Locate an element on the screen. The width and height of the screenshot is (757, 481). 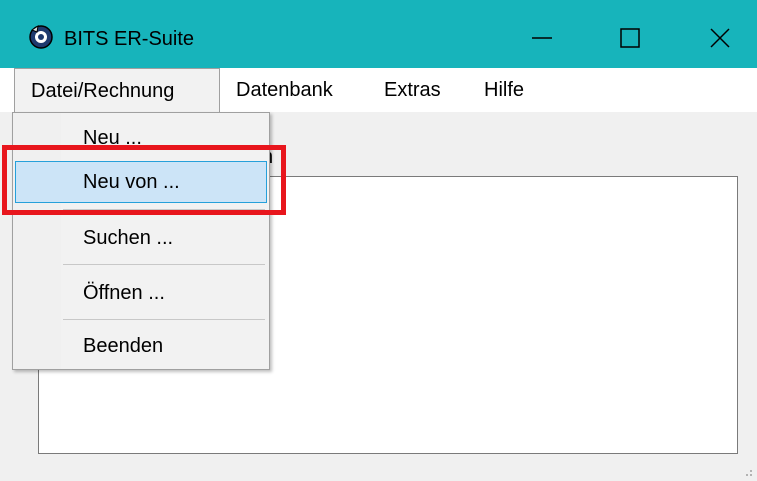
close-icon is located at coordinates (720, 38).